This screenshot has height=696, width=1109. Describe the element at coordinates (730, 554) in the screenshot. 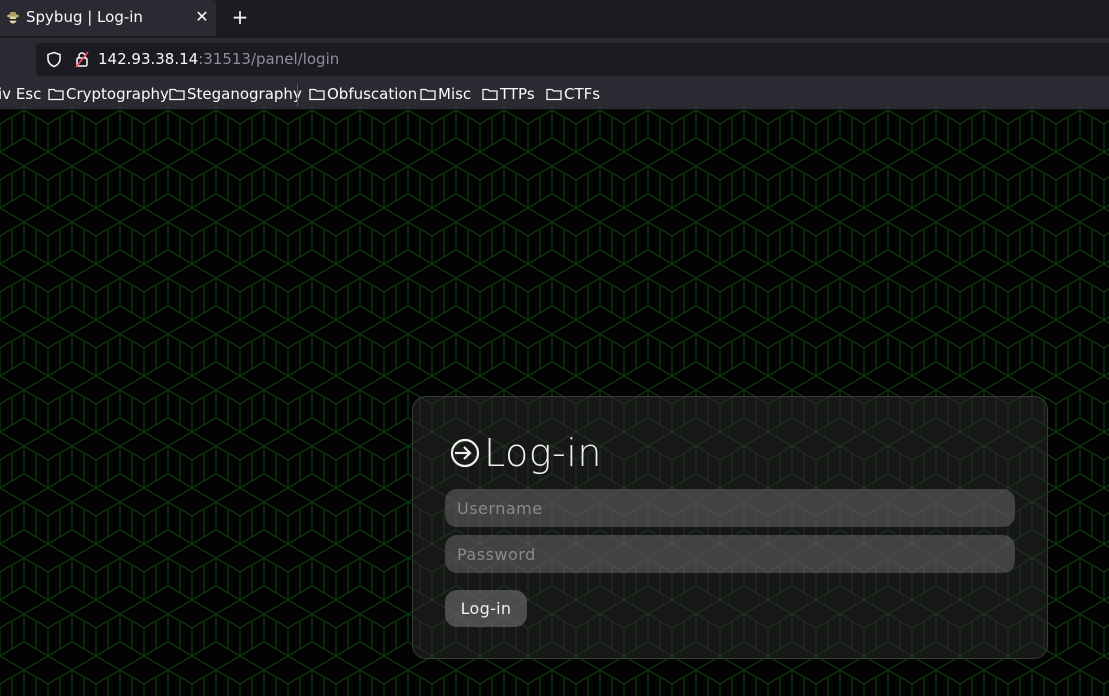

I see `password-input` at that location.